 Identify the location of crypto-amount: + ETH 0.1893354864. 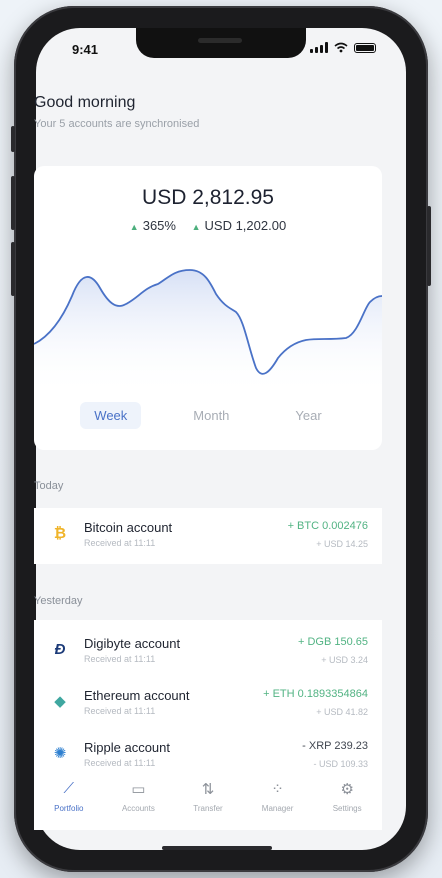
(315, 694).